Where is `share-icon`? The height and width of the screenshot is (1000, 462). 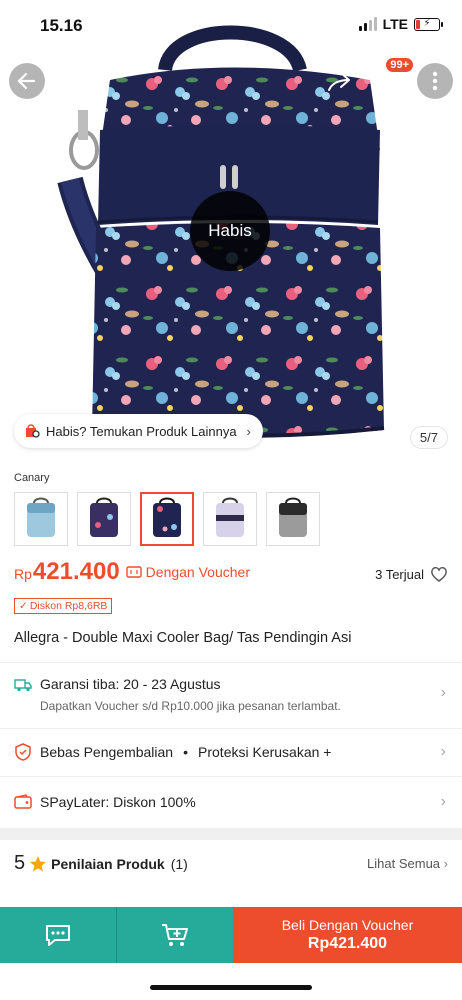
share-icon is located at coordinates (339, 81).